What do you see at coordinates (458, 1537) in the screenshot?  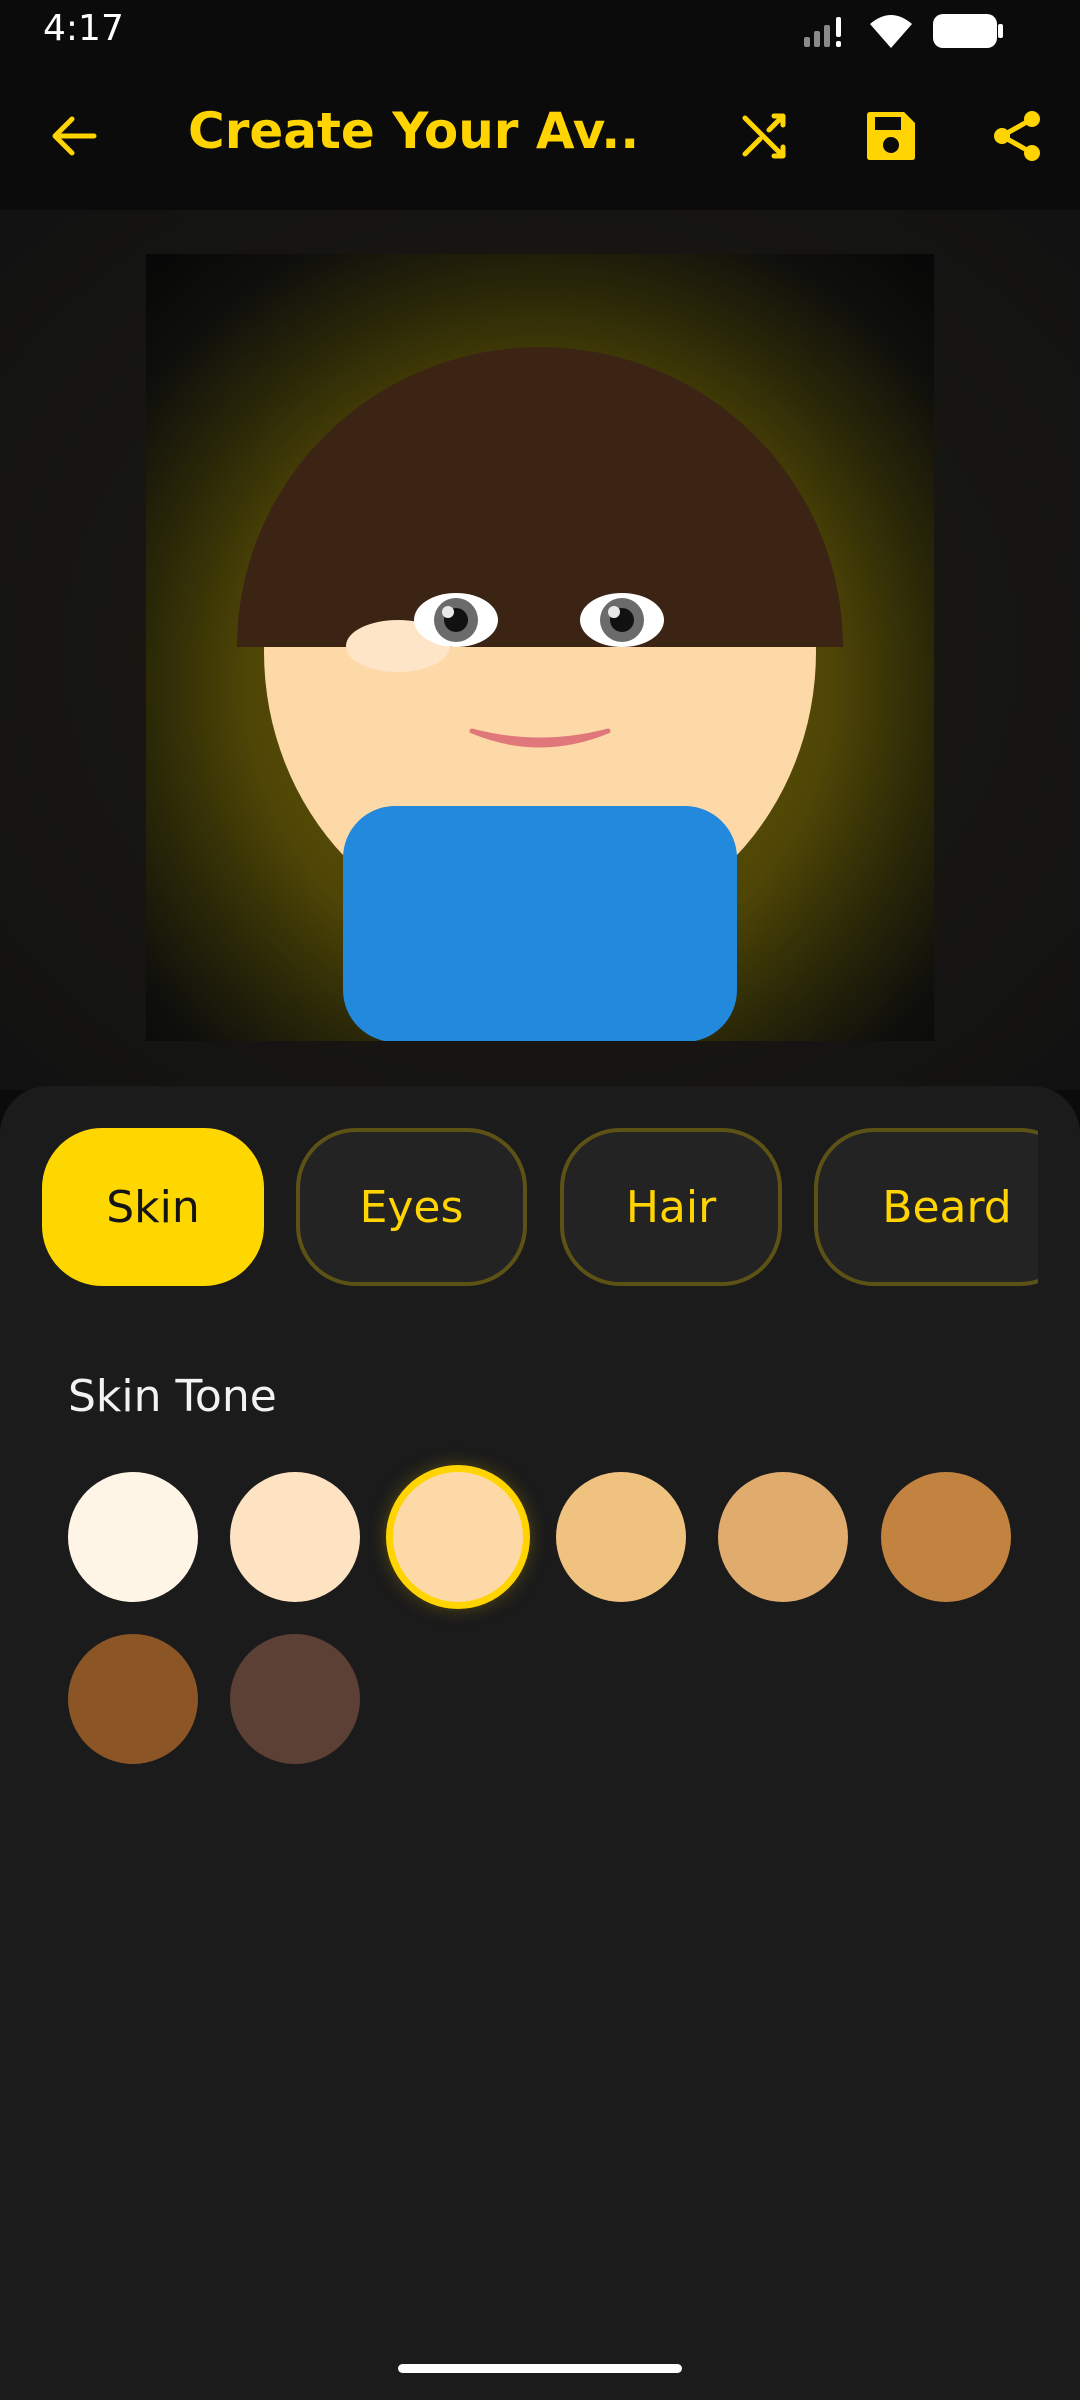 I see `skin-tone-swatch-selected` at bounding box center [458, 1537].